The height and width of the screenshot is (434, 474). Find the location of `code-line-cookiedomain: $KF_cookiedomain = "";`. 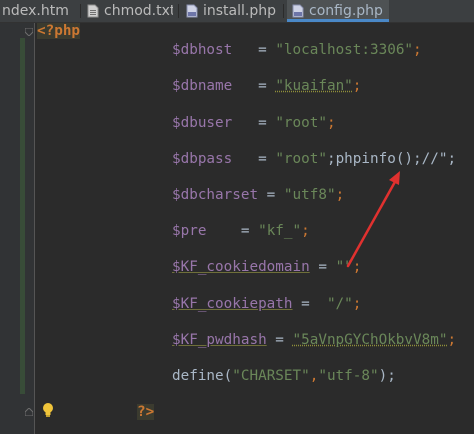

code-line-cookiedomain: $KF_cookiedomain = ""; is located at coordinates (266, 267).